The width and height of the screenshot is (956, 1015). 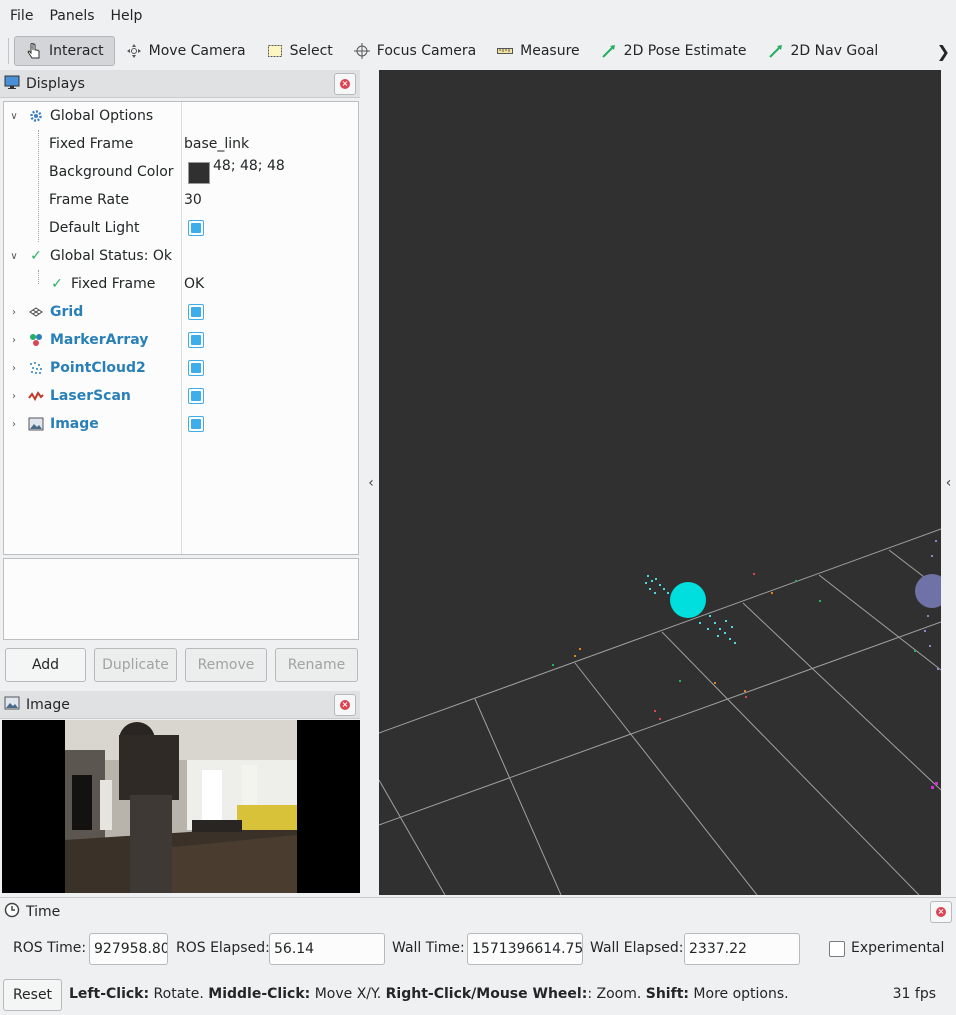 What do you see at coordinates (948, 482) in the screenshot?
I see `collapse-right-arrow: ‹` at bounding box center [948, 482].